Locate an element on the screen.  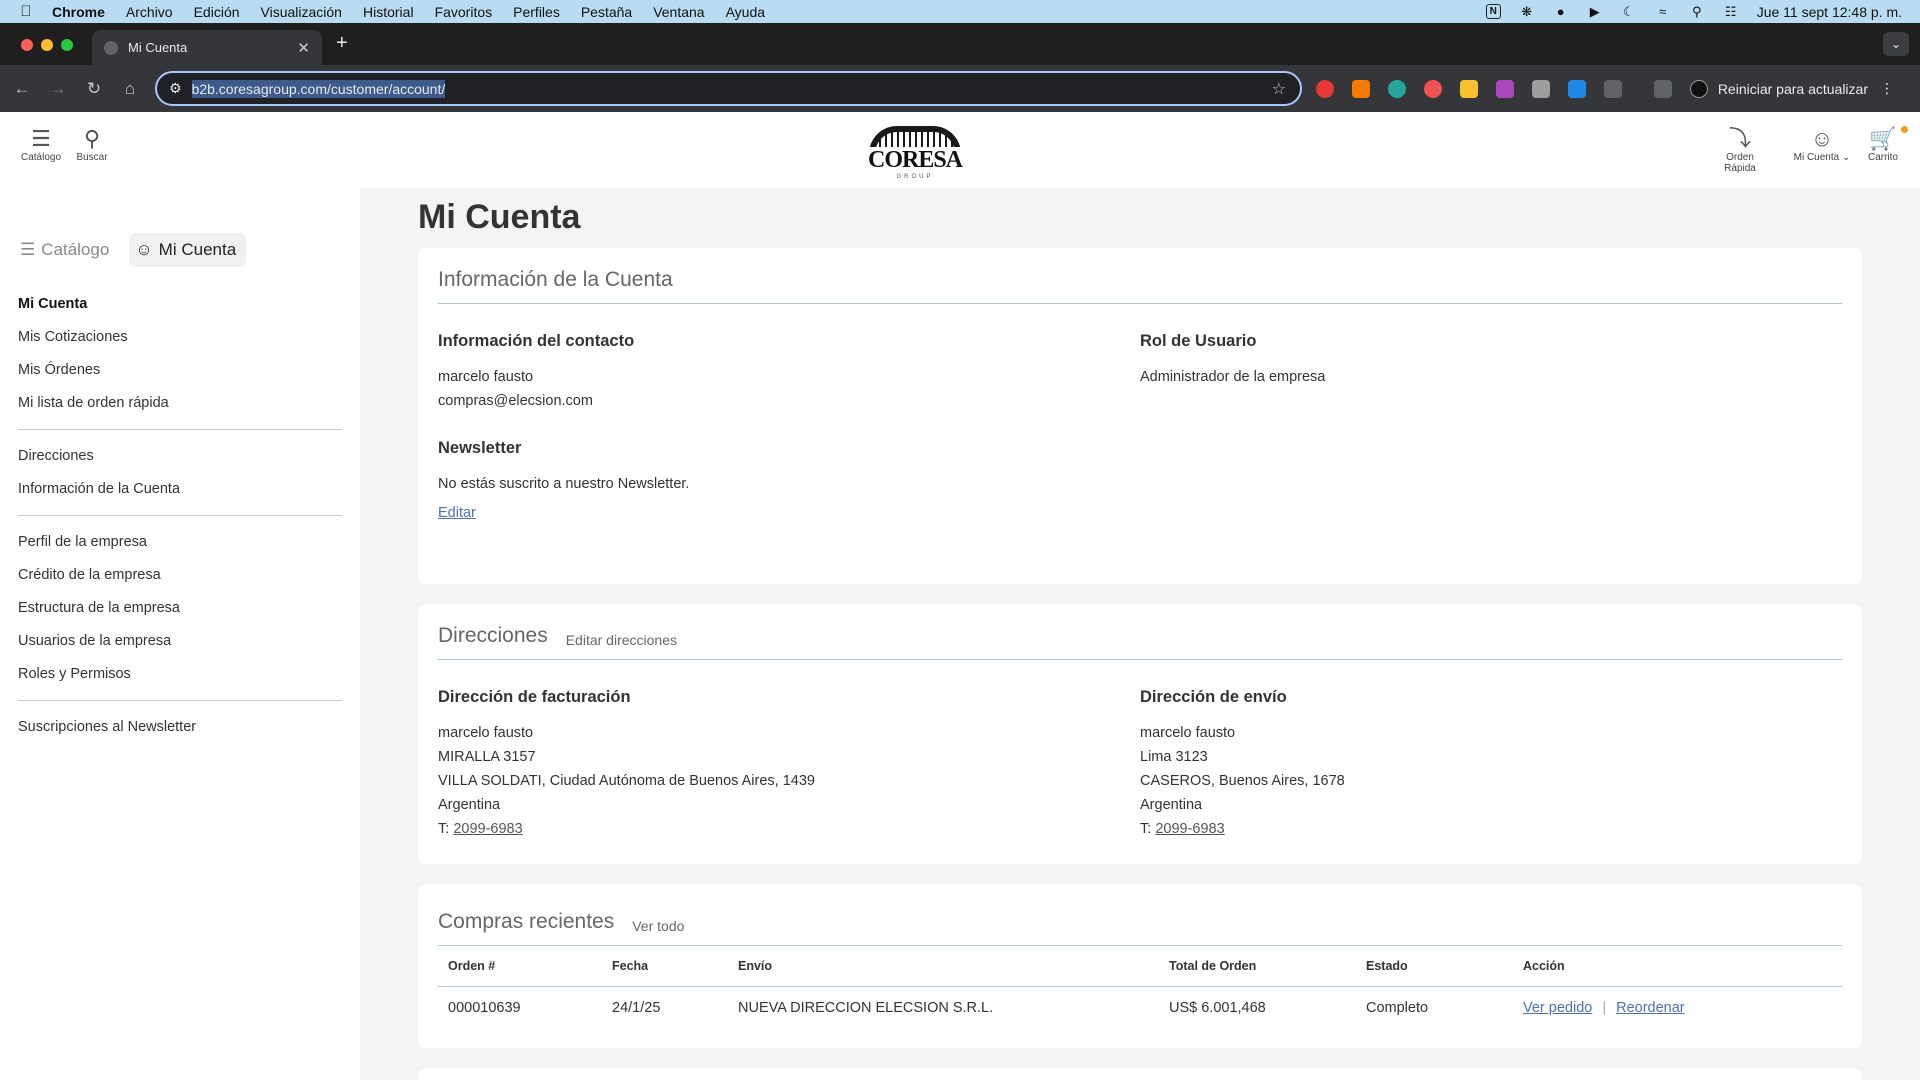
menu-app-name: Chrome is located at coordinates (78, 12).